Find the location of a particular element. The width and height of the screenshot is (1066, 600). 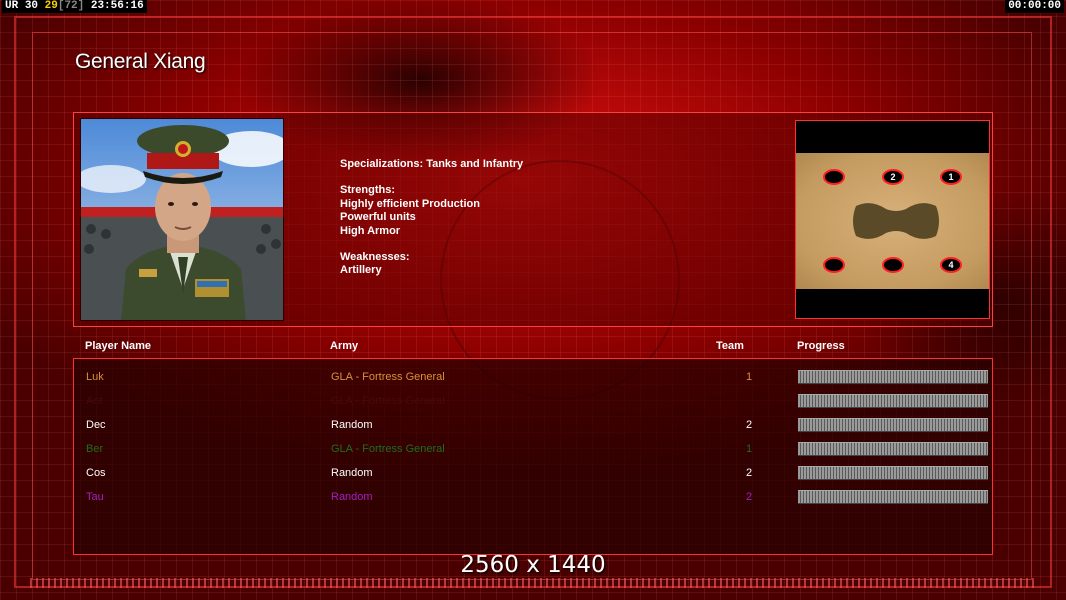

player-row: Tau Random 2 is located at coordinates (534, 495).